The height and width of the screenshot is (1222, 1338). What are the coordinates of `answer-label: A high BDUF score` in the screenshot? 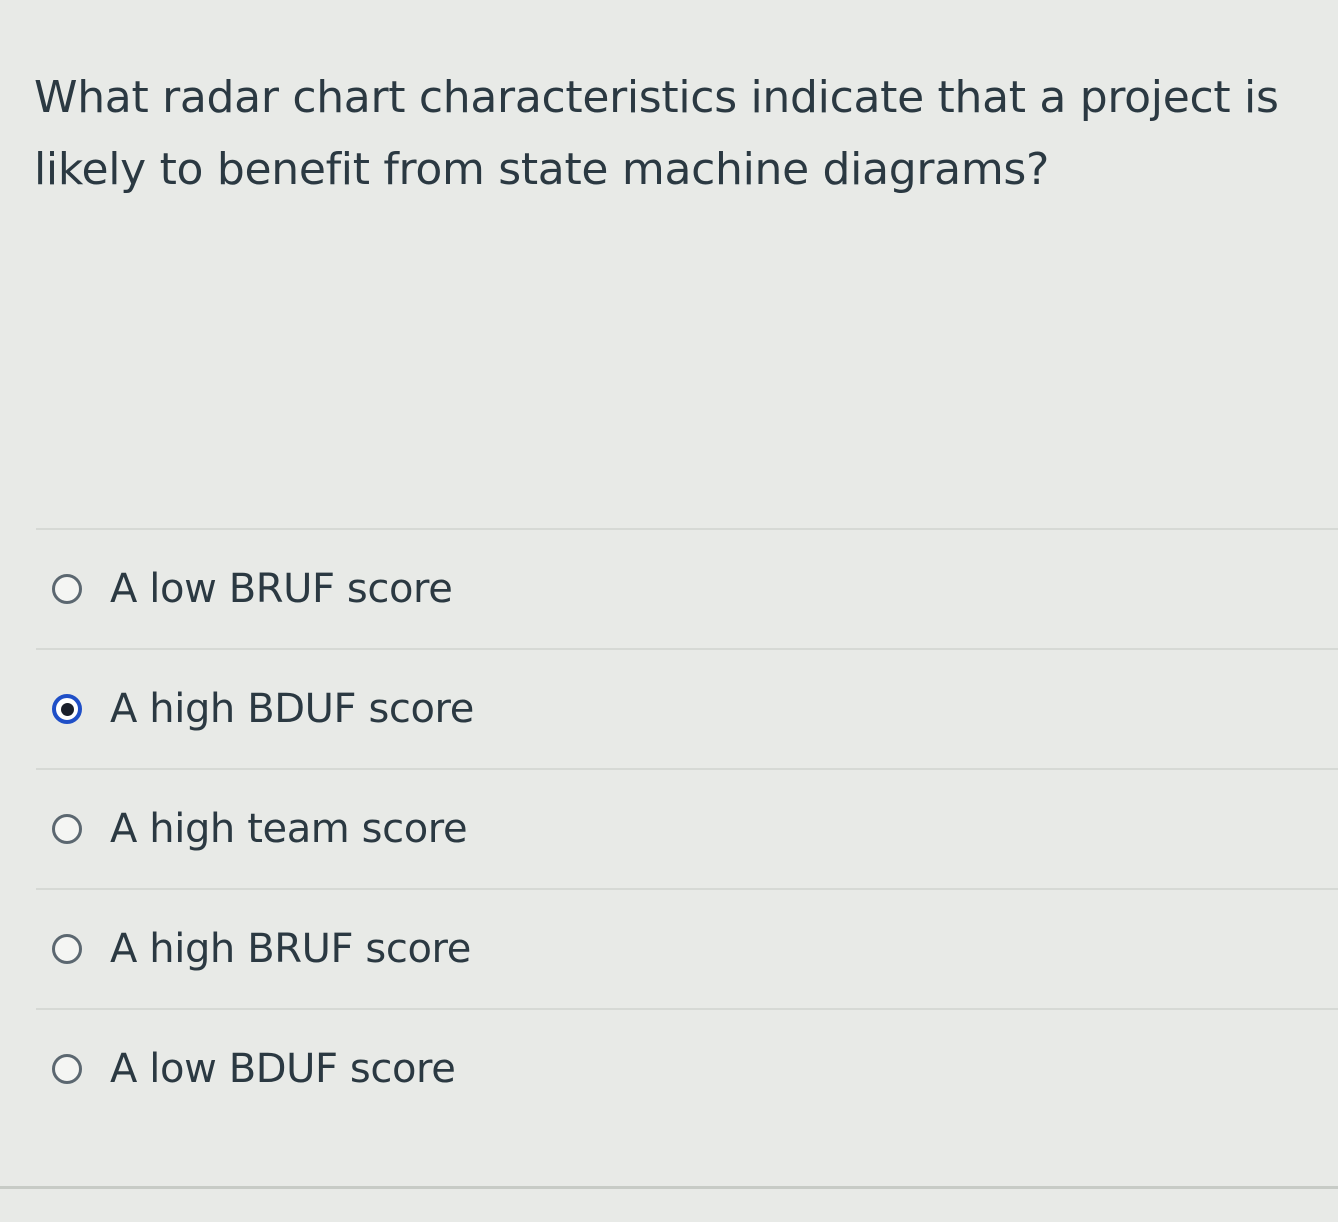 It's located at (292, 709).